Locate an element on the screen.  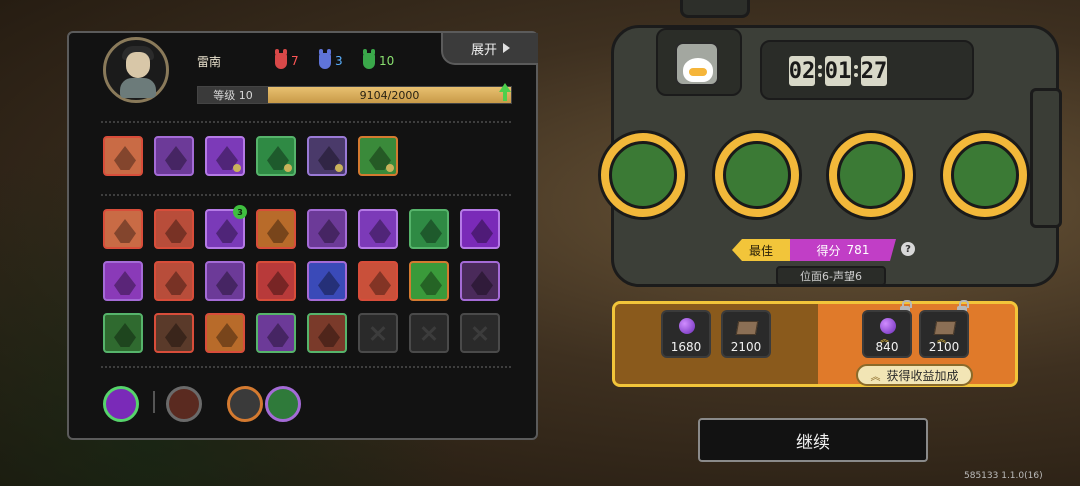
upgrade-fire is located at coordinates (378, 281).